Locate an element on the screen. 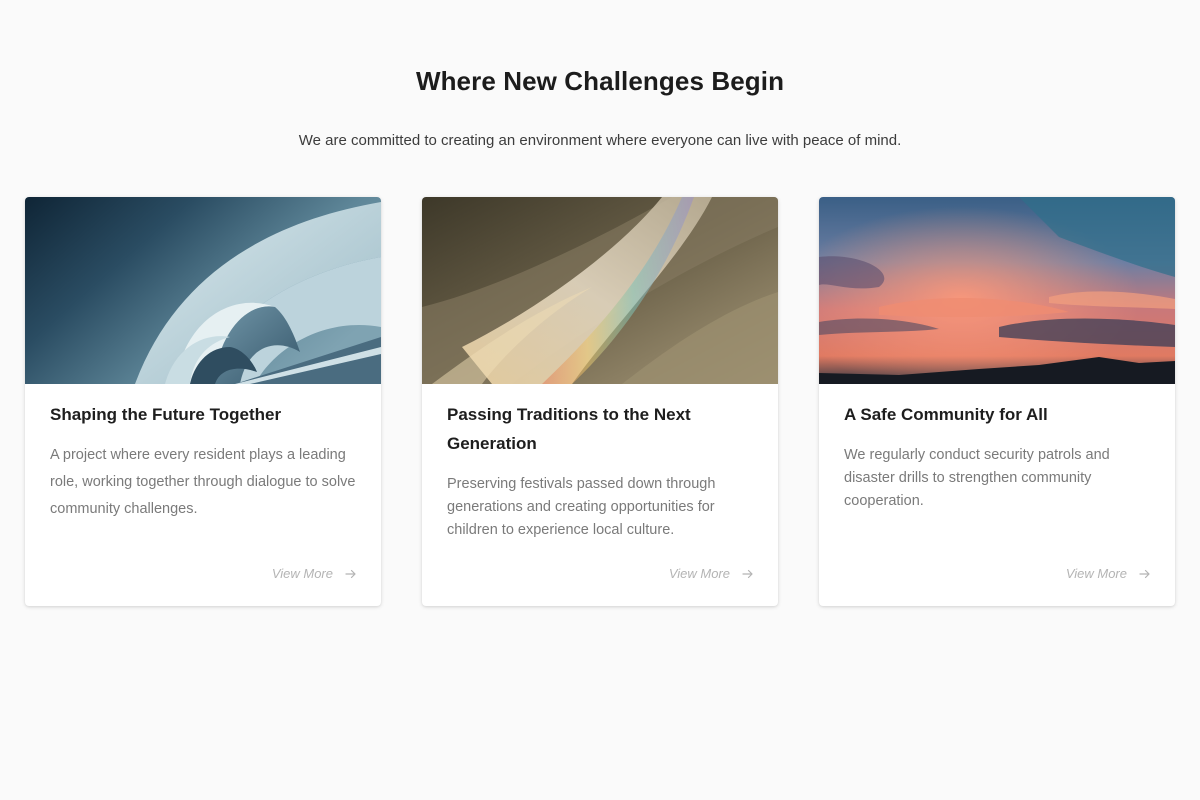 The height and width of the screenshot is (800, 1200). card-title: A Safe Community for All is located at coordinates (946, 414).